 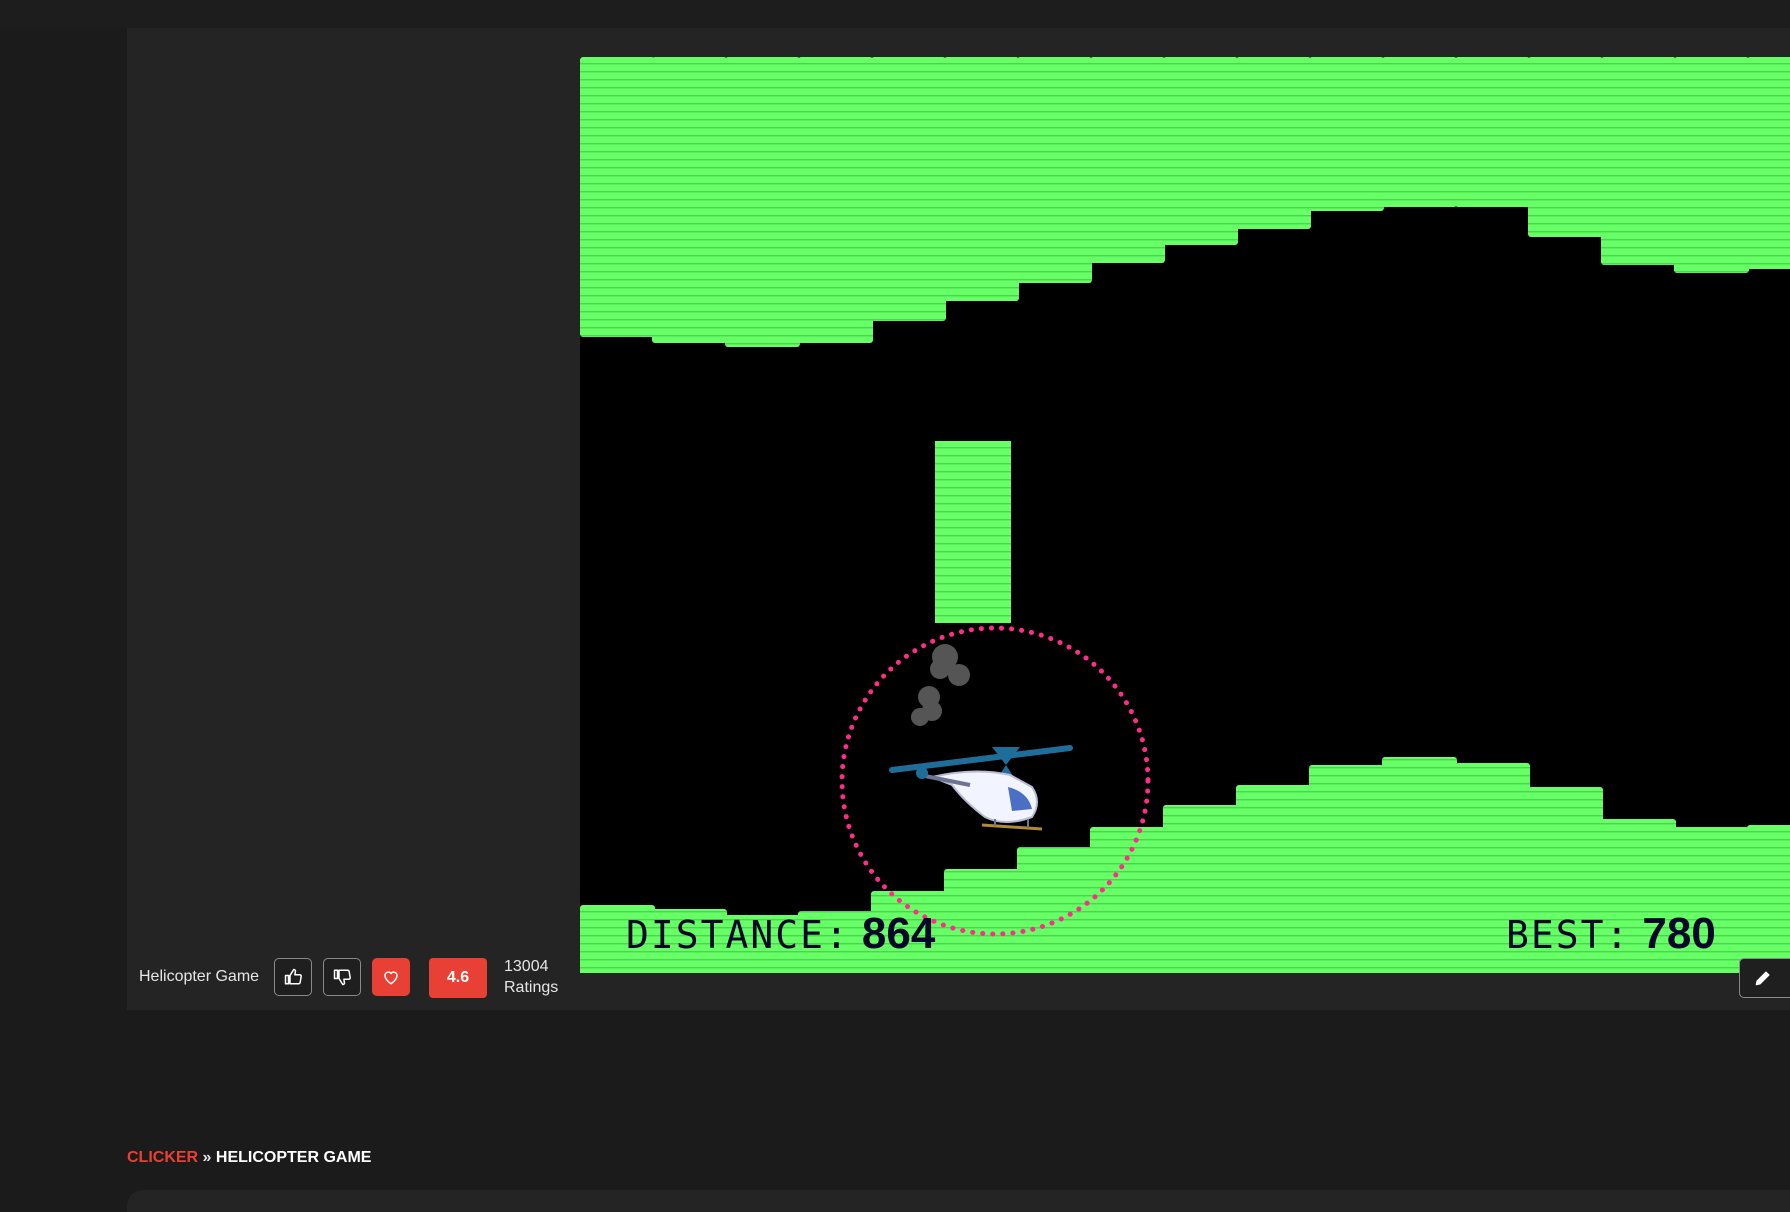 What do you see at coordinates (738, 935) in the screenshot?
I see `distance-label: DISTANCE:` at bounding box center [738, 935].